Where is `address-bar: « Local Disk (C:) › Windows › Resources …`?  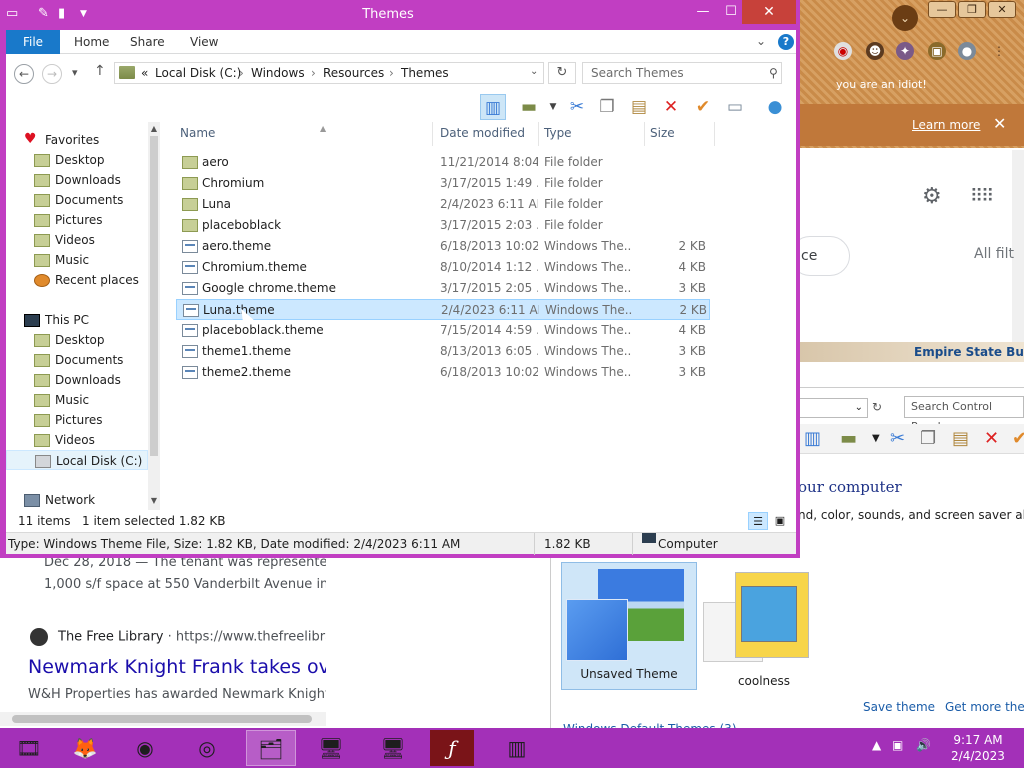
address-bar: « Local Disk (C:) › Windows › Resources … is located at coordinates (329, 73).